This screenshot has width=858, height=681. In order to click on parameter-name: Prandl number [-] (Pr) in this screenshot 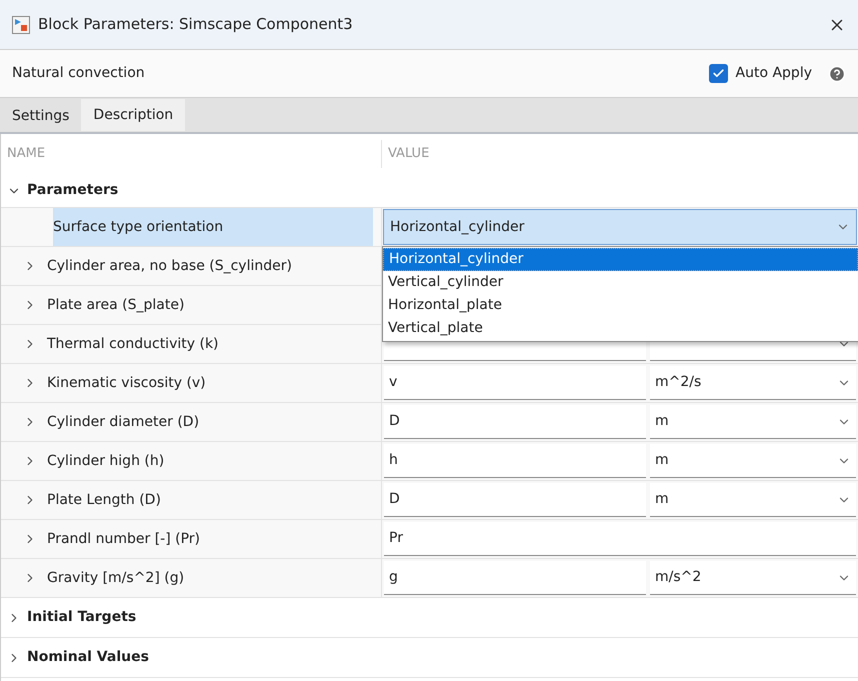, I will do `click(124, 539)`.